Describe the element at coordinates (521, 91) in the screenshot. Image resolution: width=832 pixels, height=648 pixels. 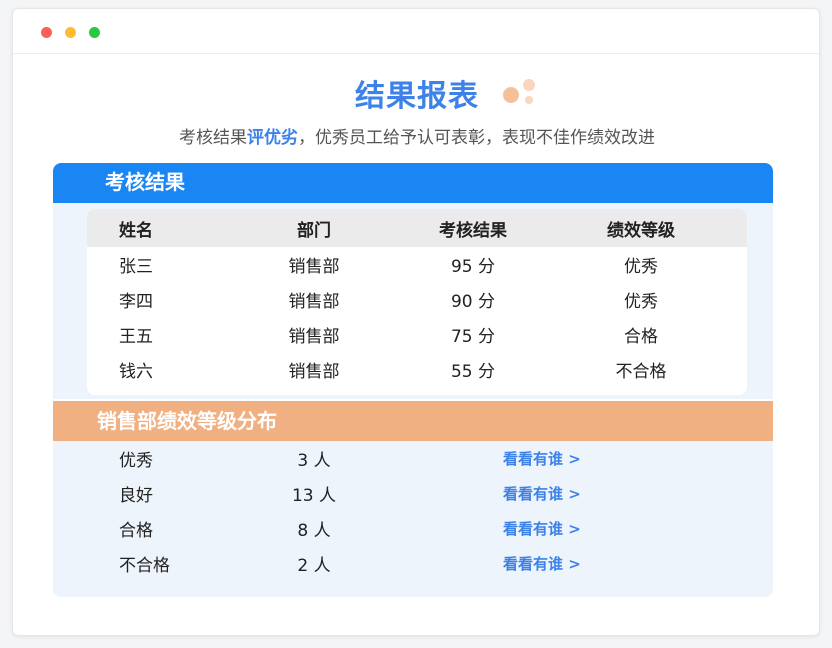
I see `decorative-dots-icon` at that location.